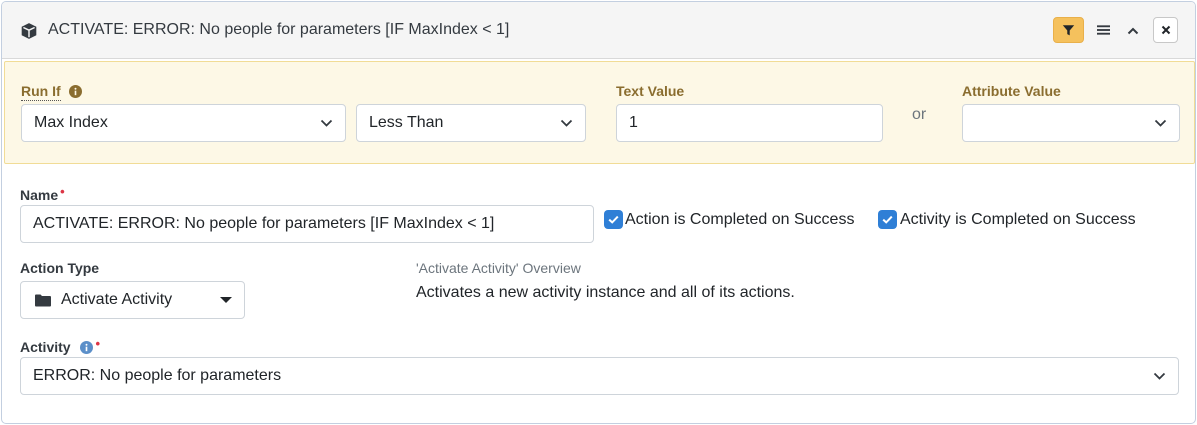 The image size is (1197, 425). What do you see at coordinates (117, 299) in the screenshot?
I see `action-type-value: Activate Activity` at bounding box center [117, 299].